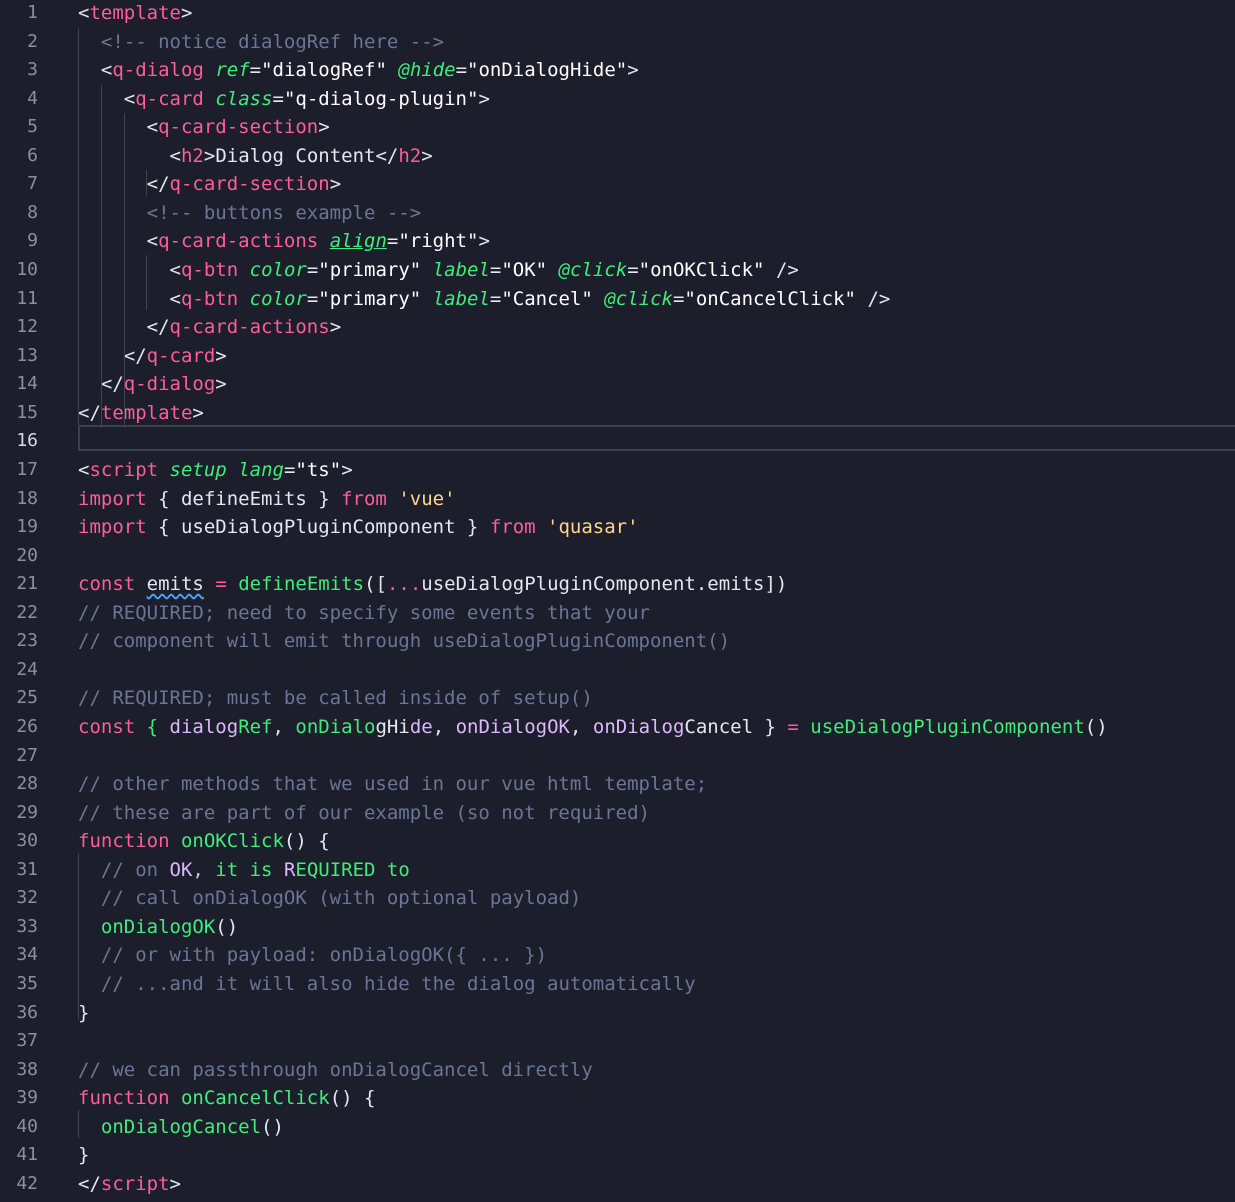  I want to click on code-line: 39 function onCancelClick() {, so click(617, 1098).